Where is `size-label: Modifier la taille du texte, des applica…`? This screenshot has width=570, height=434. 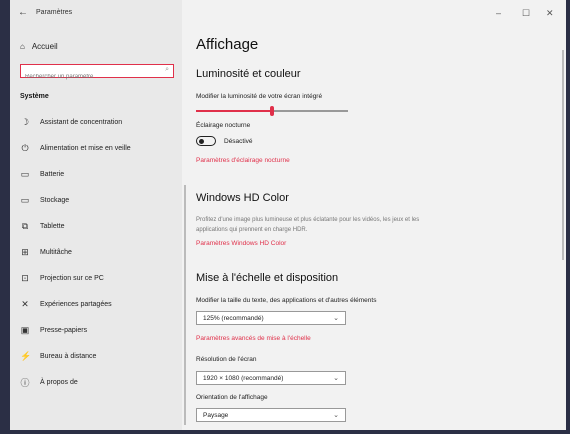 size-label: Modifier la taille du texte, des applica… is located at coordinates (286, 300).